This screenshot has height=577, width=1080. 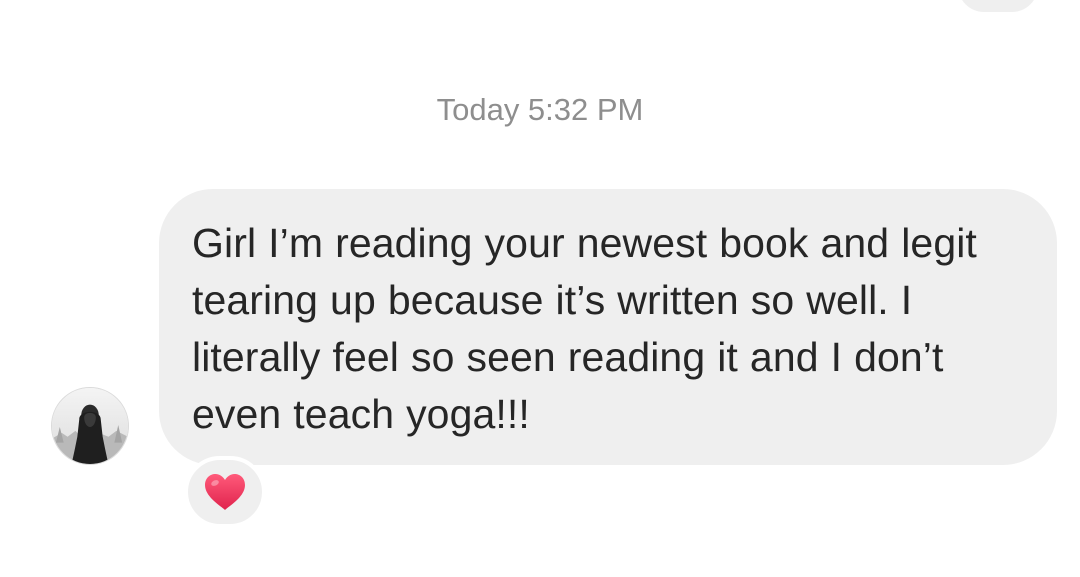 I want to click on message-reaction, so click(x=225, y=492).